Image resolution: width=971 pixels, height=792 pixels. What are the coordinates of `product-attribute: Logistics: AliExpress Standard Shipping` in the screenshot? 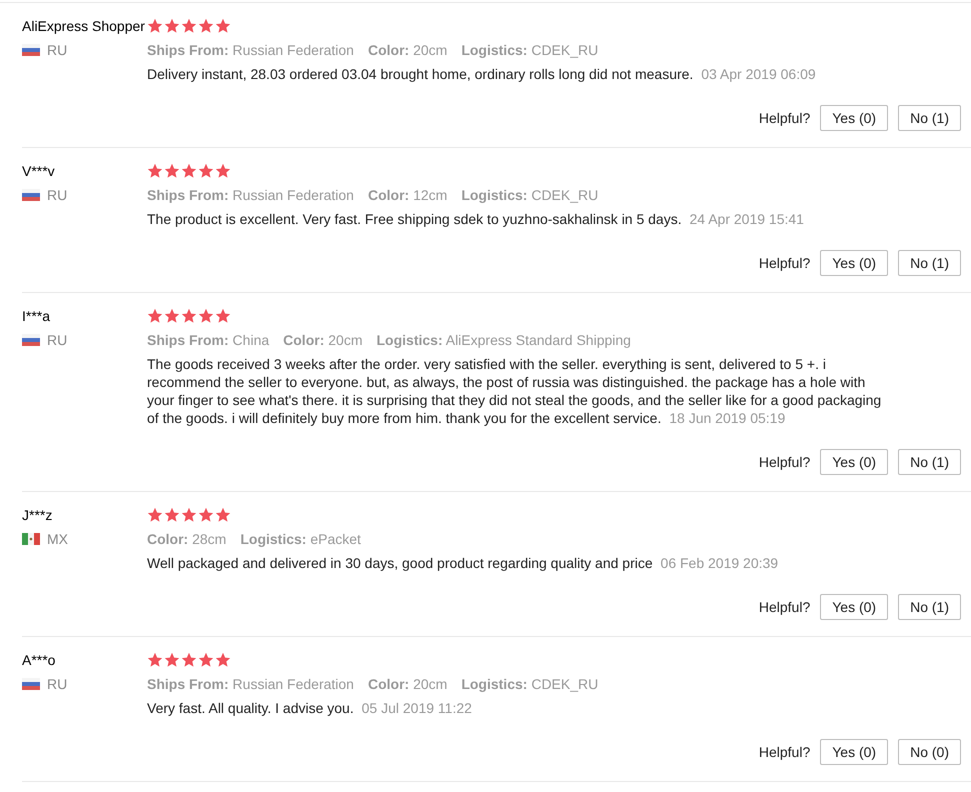 It's located at (503, 340).